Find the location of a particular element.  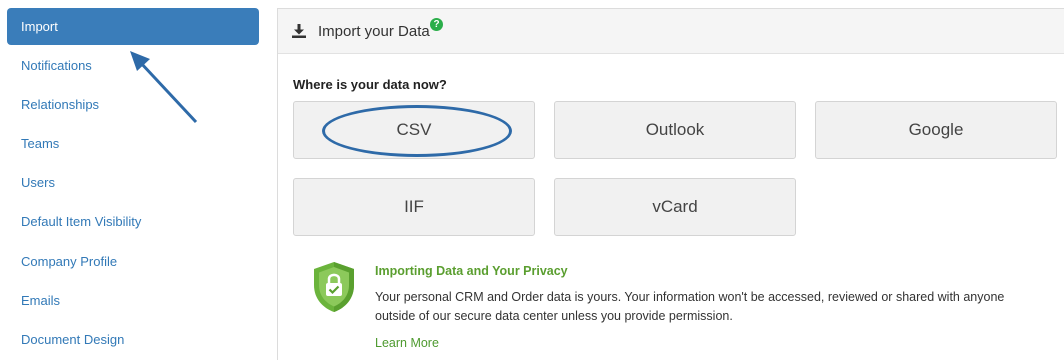

source-question: Where is your data now? is located at coordinates (370, 84).